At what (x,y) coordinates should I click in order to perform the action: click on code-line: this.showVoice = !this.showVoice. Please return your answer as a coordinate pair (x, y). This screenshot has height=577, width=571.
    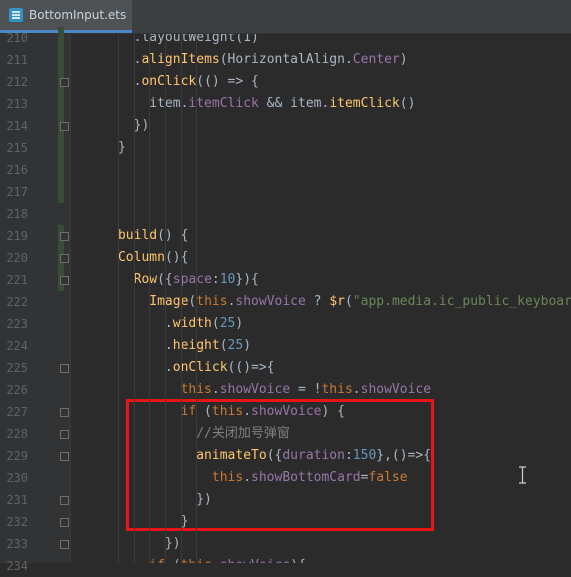
    Looking at the image, I should click on (321, 390).